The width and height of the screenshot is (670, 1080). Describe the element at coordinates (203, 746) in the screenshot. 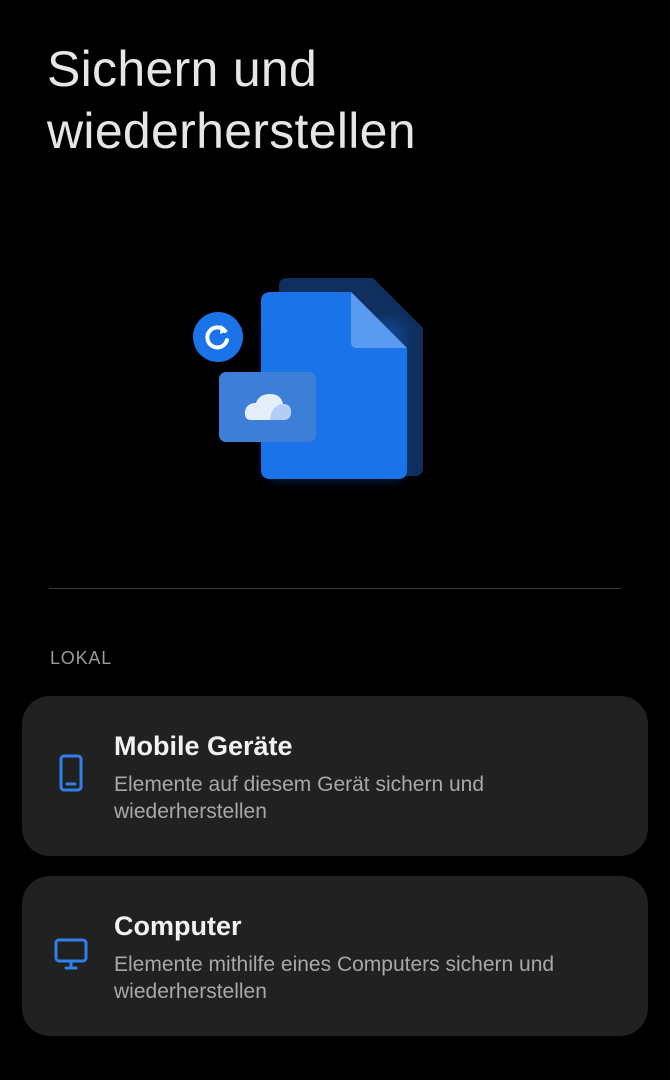

I see `mobile-devices-title: Mobile Geräte` at that location.